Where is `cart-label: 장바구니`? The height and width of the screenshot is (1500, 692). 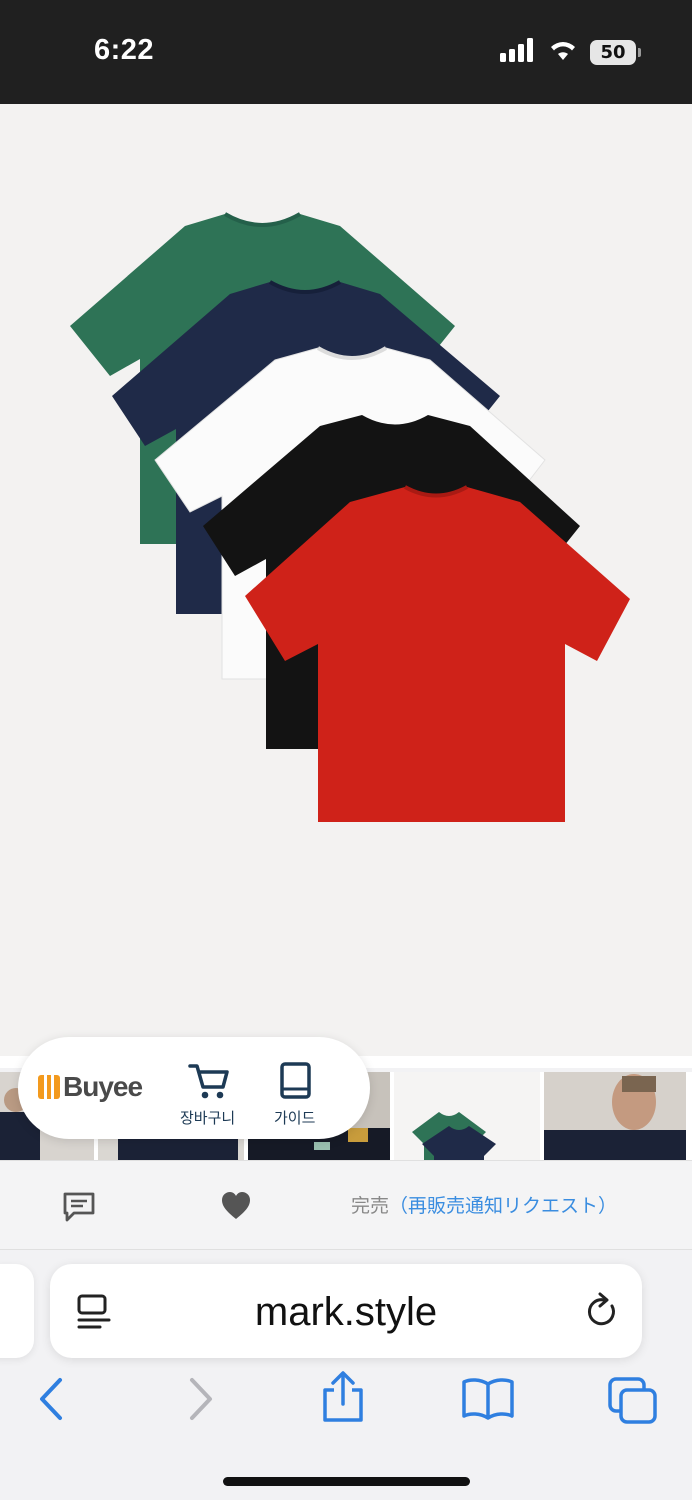
cart-label: 장바구니 is located at coordinates (208, 1118).